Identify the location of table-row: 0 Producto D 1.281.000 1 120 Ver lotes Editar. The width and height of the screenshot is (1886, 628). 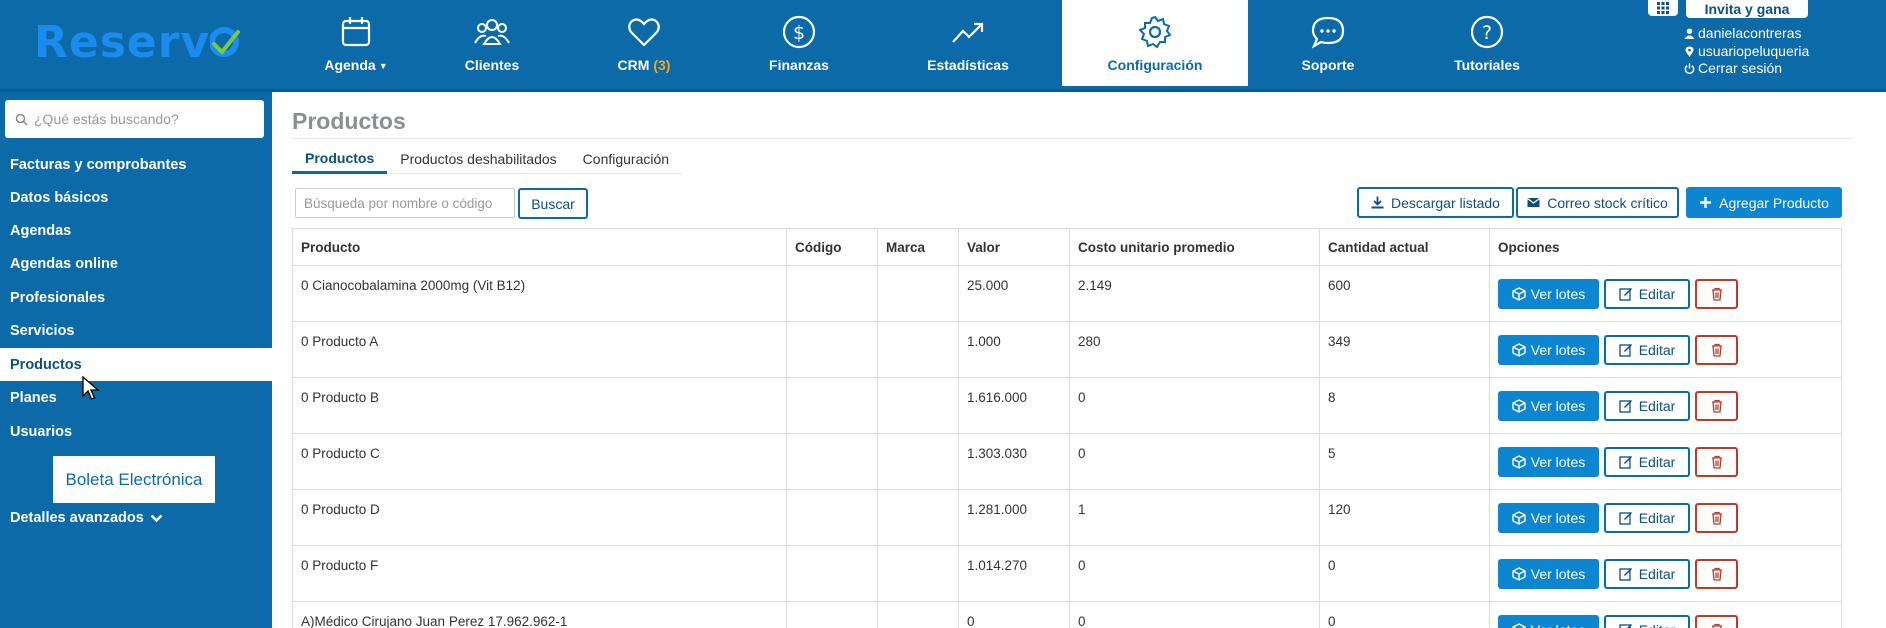
(1067, 518).